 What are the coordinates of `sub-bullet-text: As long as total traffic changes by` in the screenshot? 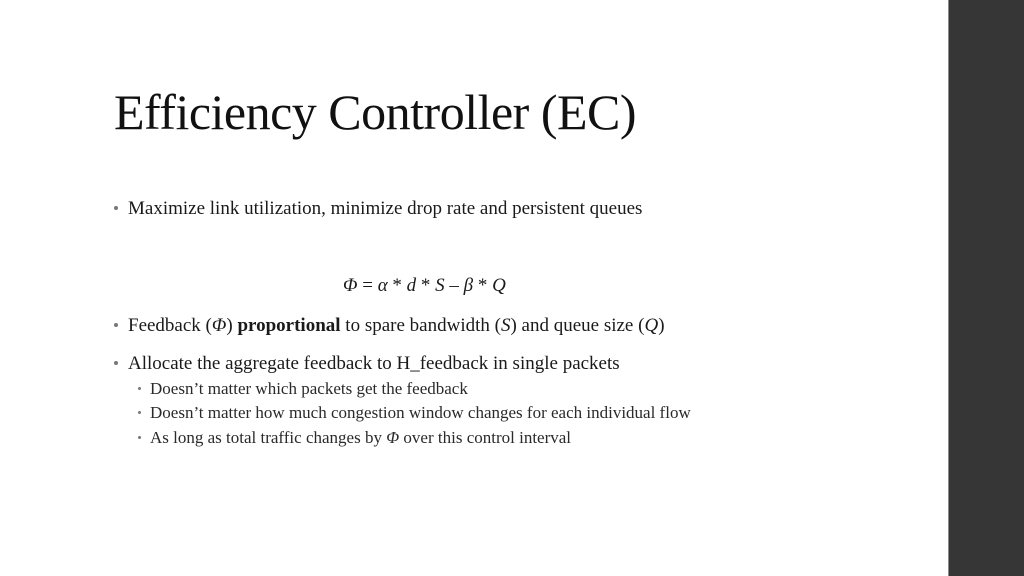 It's located at (268, 437).